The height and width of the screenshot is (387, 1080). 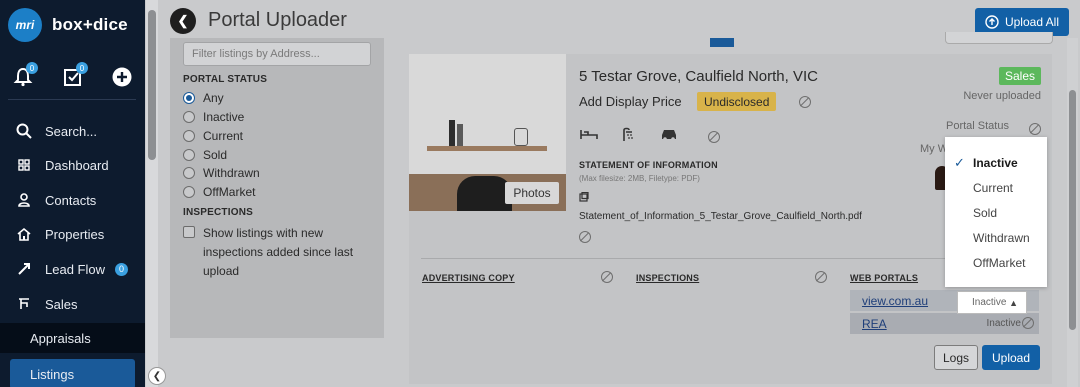 I want to click on chevron-up-icon: ▲, so click(x=1013, y=302).